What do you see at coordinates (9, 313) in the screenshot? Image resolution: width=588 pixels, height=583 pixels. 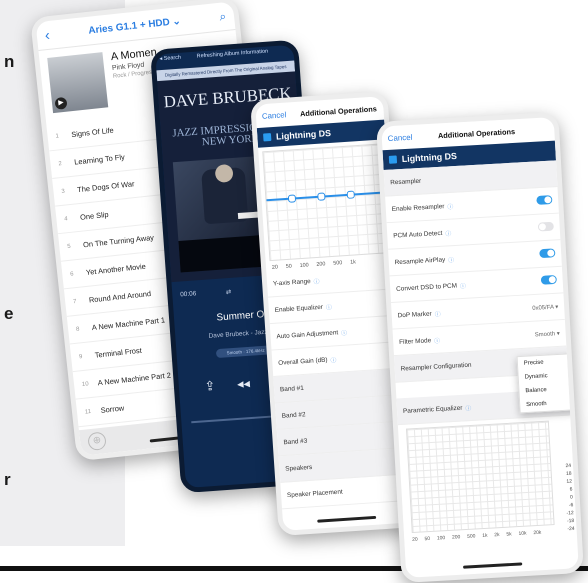 I see `background-text: e` at bounding box center [9, 313].